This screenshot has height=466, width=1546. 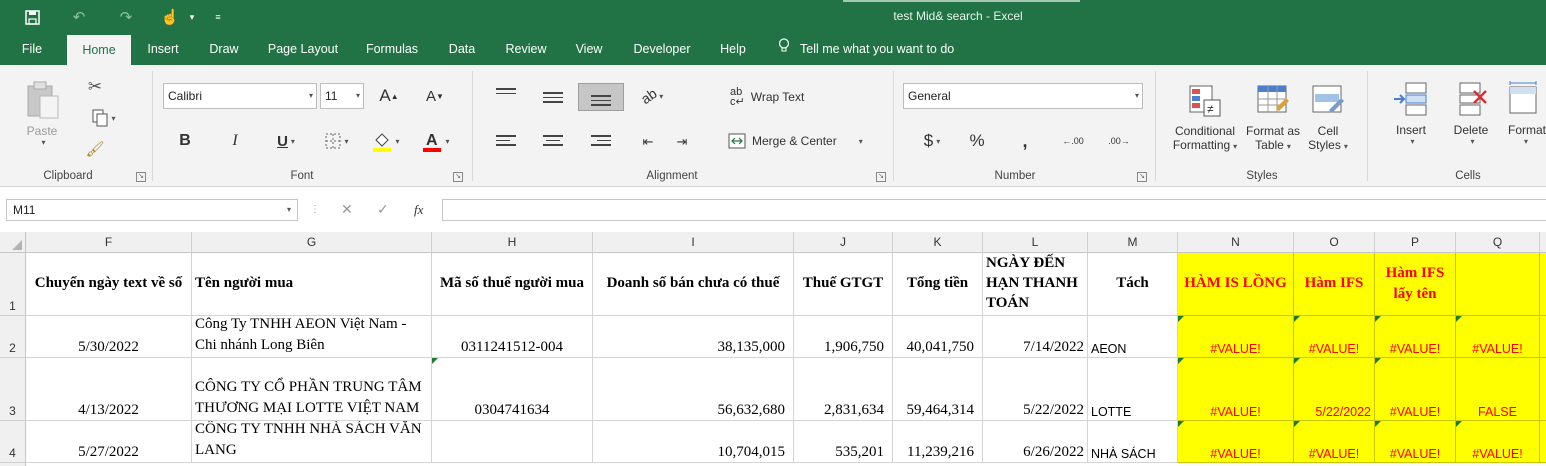 What do you see at coordinates (337, 141) in the screenshot?
I see `borders-button: ▾` at bounding box center [337, 141].